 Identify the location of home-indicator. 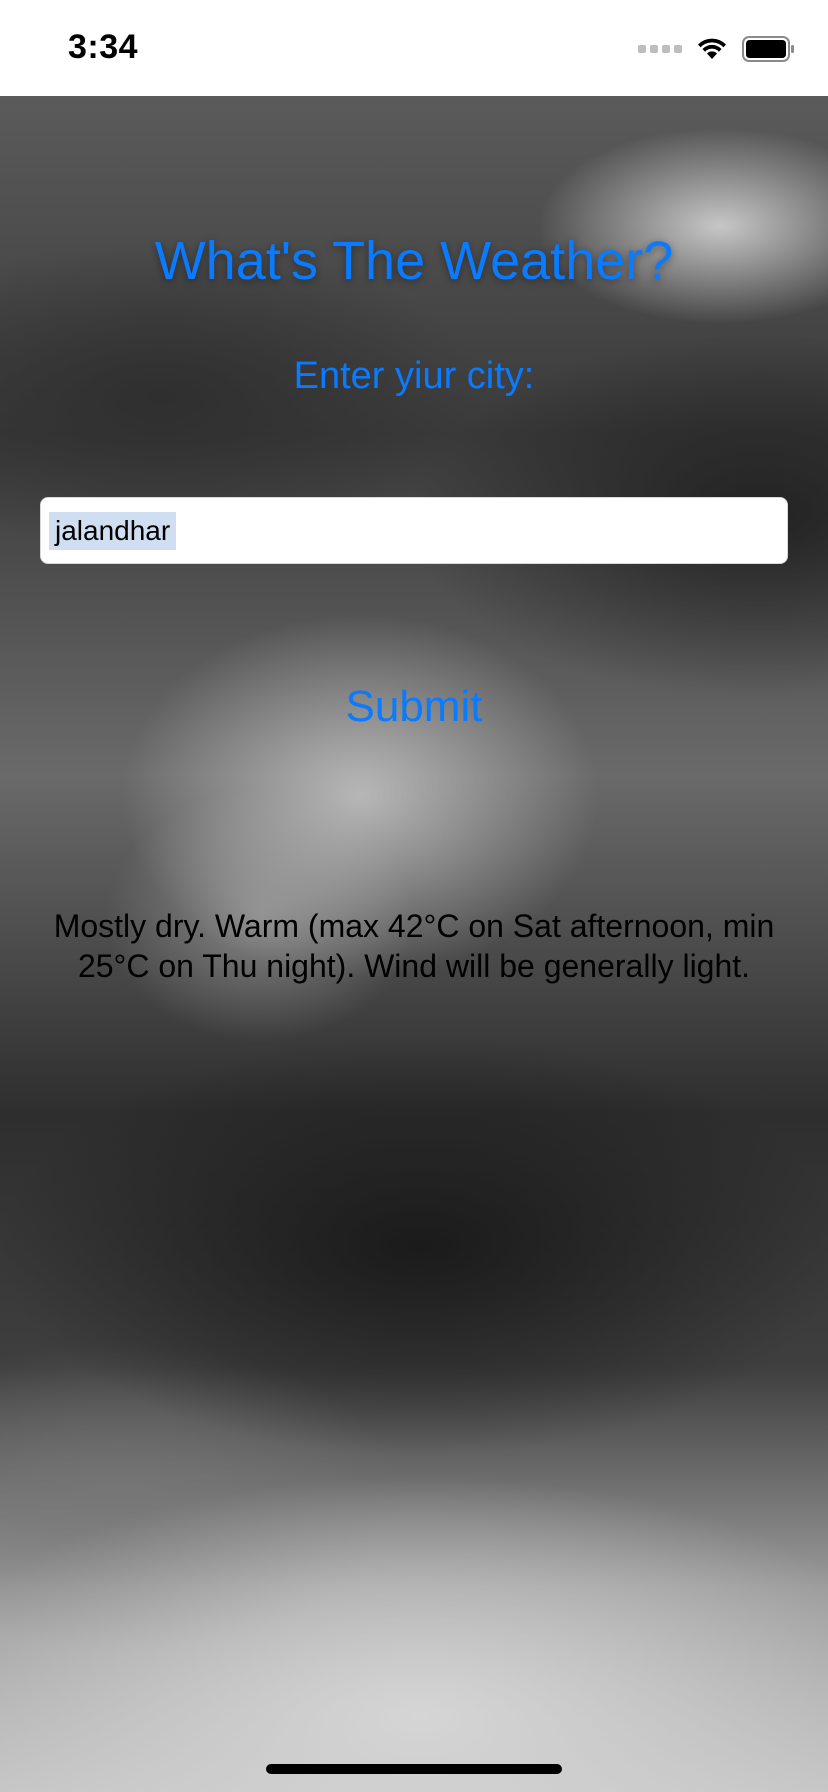
(414, 1769).